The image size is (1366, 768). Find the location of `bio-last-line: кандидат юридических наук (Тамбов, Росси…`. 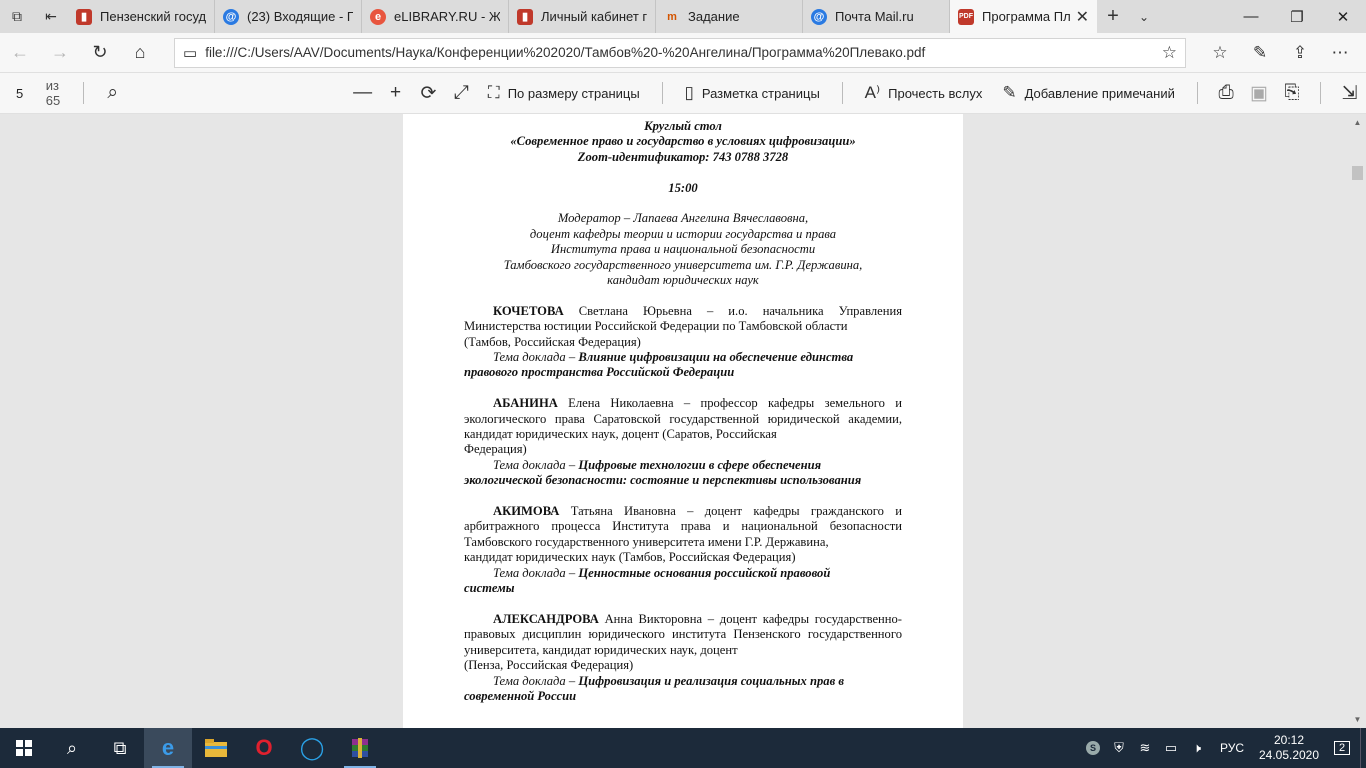

bio-last-line: кандидат юридических наук (Тамбов, Росси… is located at coordinates (630, 557).